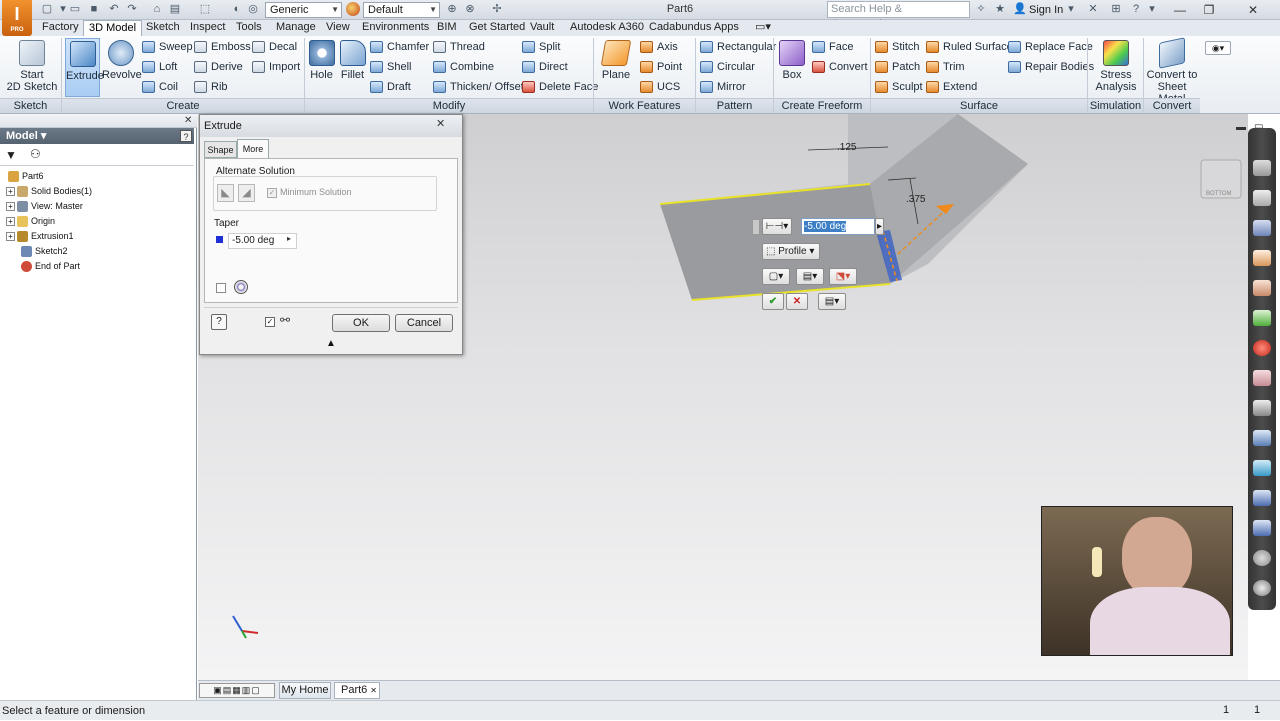 The width and height of the screenshot is (1280, 721). What do you see at coordinates (559, 87) in the screenshot?
I see `delete-face-button: Delete Face` at bounding box center [559, 87].